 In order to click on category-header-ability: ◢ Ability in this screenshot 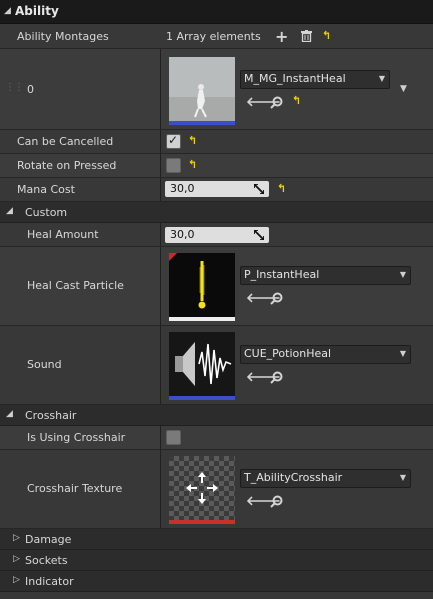, I will do `click(216, 12)`.